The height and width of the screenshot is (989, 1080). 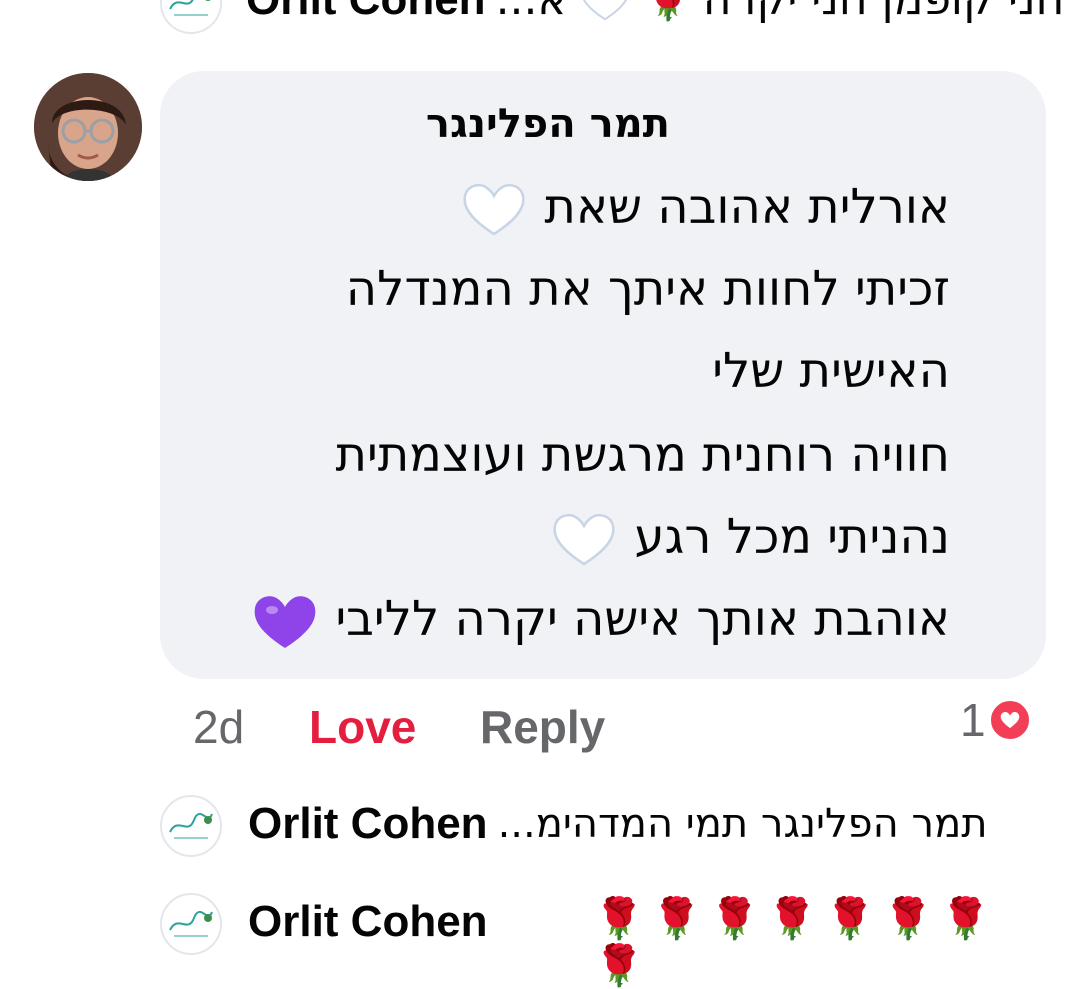 What do you see at coordinates (642, 455) in the screenshot?
I see `comment-line-4: חוויה רוחנית מרגשת ועוצמתית` at bounding box center [642, 455].